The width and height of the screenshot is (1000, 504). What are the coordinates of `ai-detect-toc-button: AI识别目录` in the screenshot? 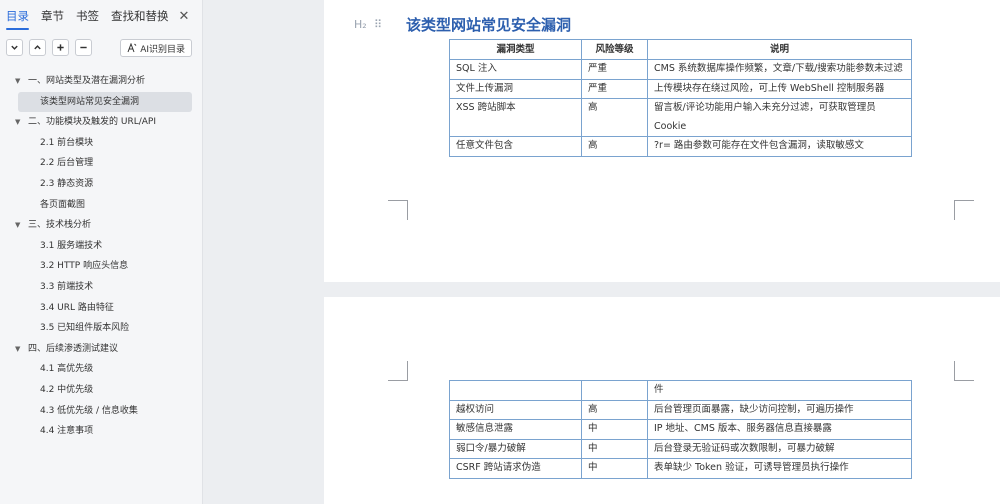 It's located at (156, 48).